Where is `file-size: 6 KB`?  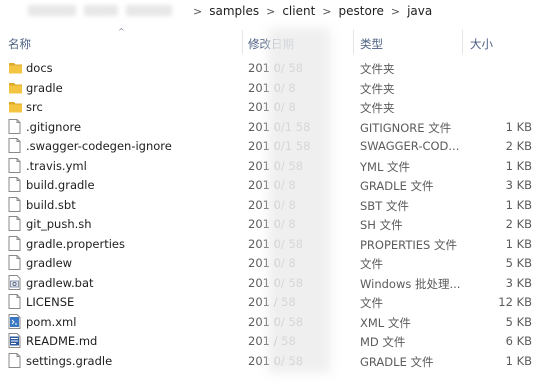 file-size: 6 KB is located at coordinates (518, 341).